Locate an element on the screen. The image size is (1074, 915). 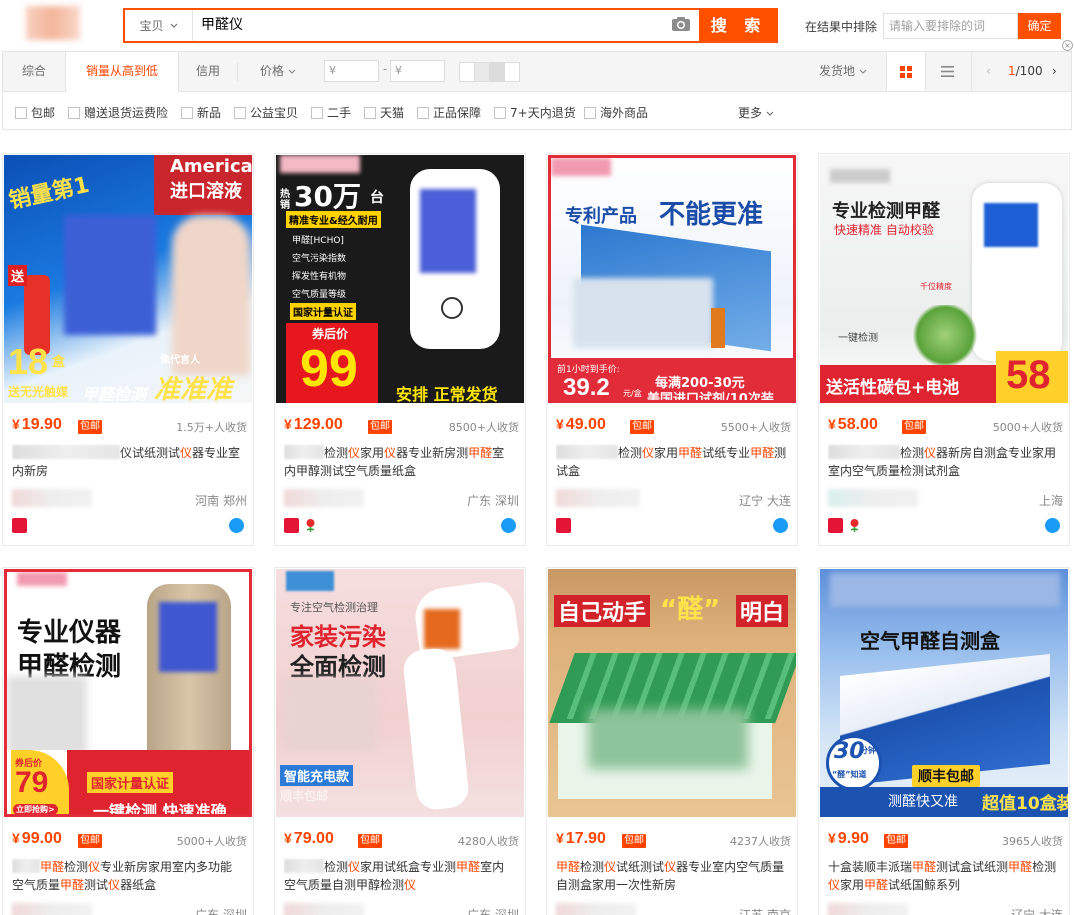
product-title: 甲醛检测仪专业新房家用室内多功能空气质量甲醛测试仪器纸盒 is located at coordinates (128, 876).